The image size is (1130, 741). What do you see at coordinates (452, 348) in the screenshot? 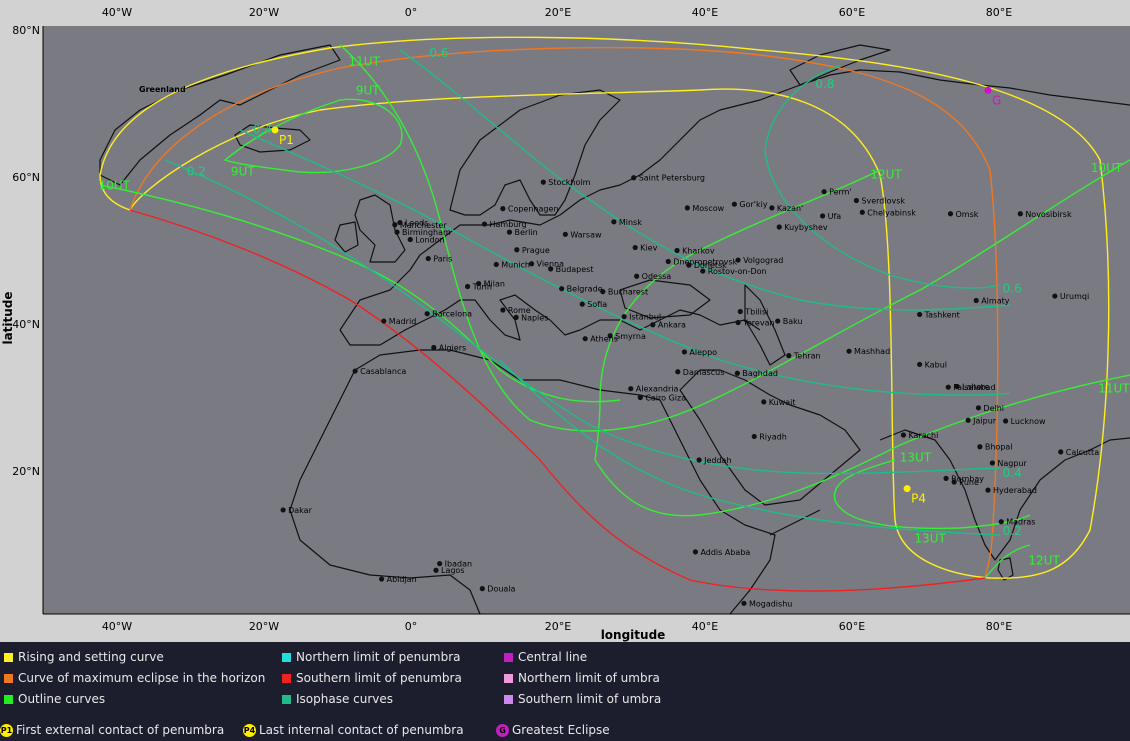
I see `city-label: Algiers` at bounding box center [452, 348].